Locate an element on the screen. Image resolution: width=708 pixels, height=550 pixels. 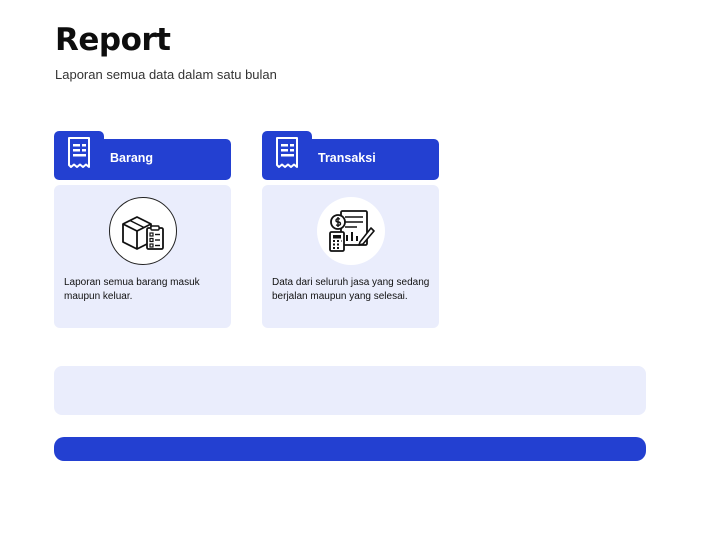
card-title-barang: Barang is located at coordinates (132, 158).